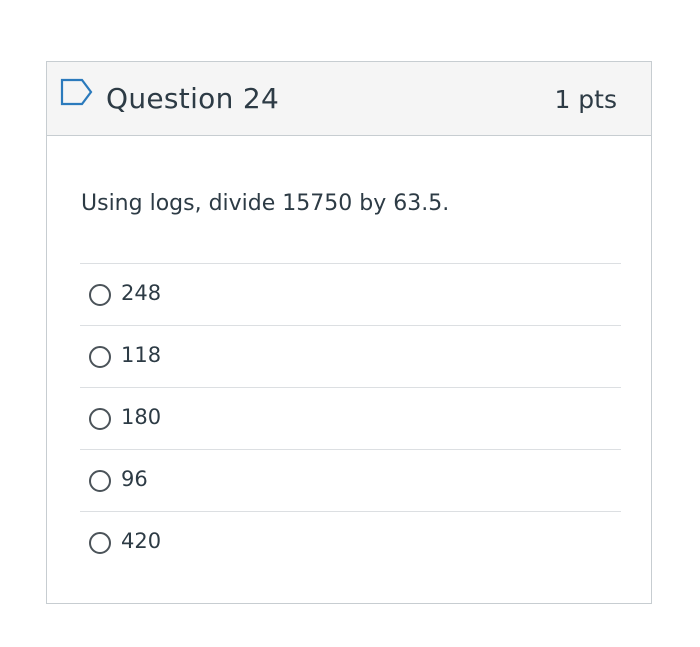  What do you see at coordinates (141, 355) in the screenshot?
I see `answer-label: 118` at bounding box center [141, 355].